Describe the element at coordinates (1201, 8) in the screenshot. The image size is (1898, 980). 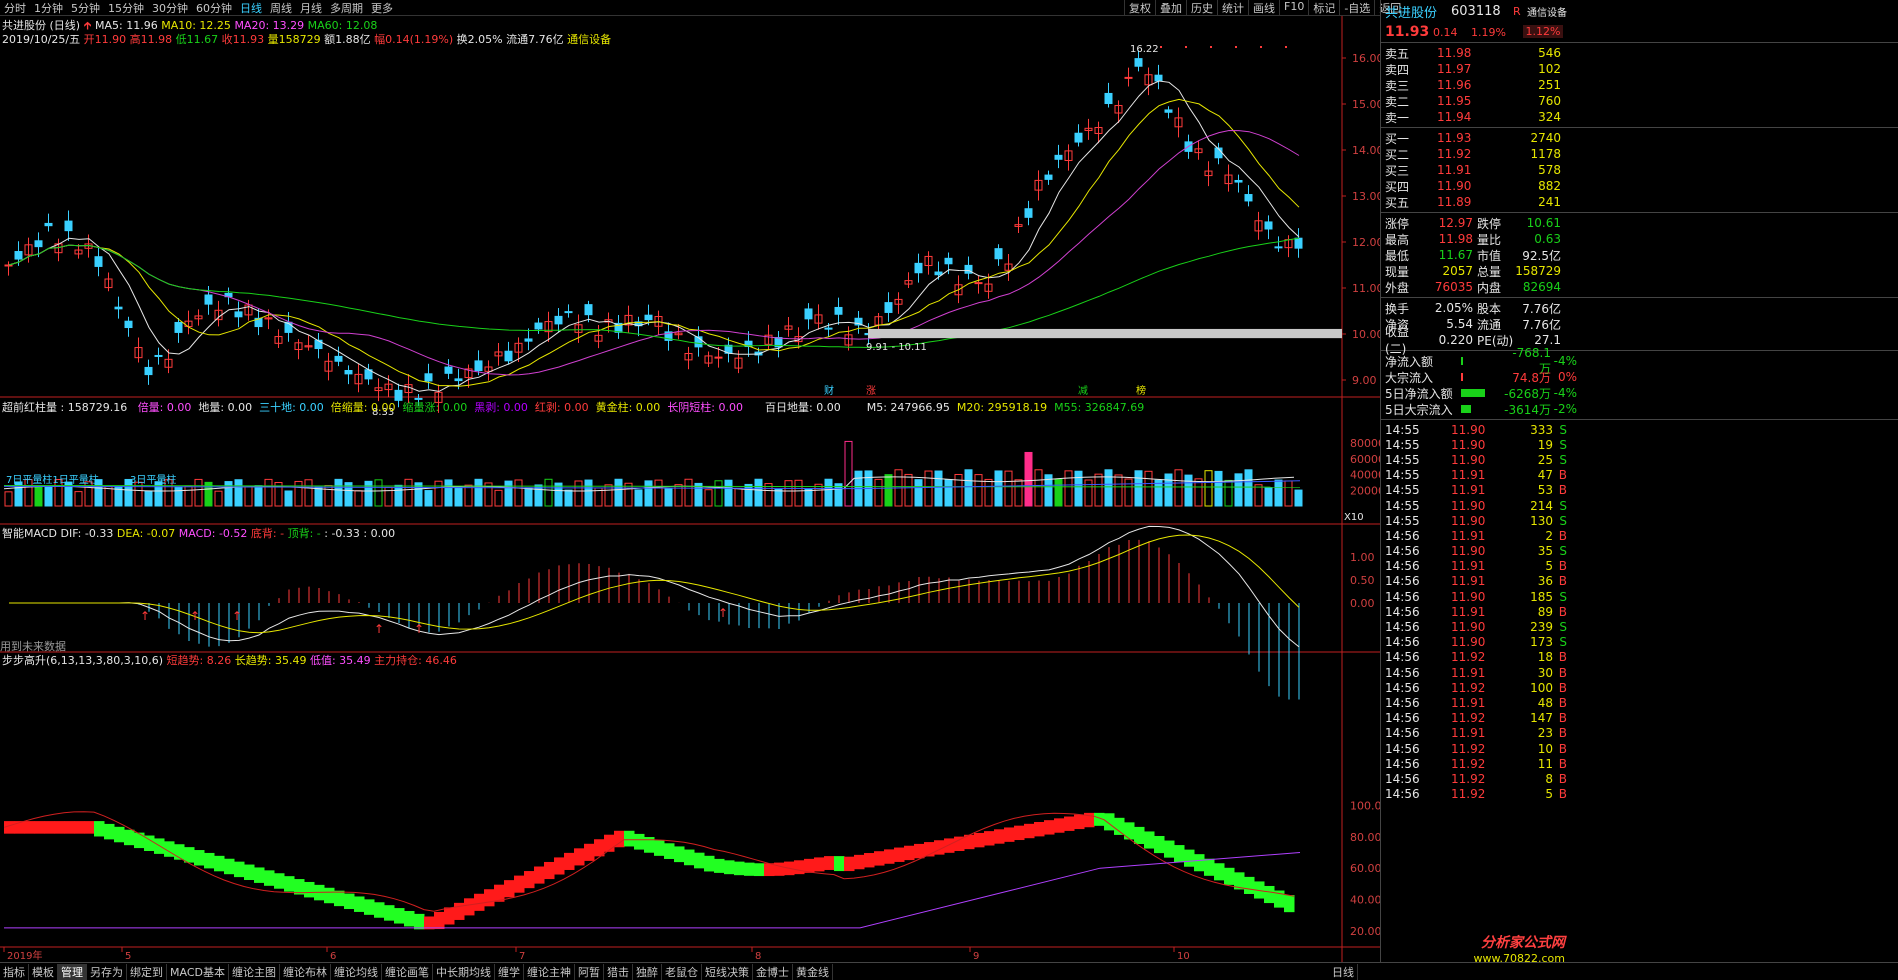
I see `function-button: 历史` at that location.